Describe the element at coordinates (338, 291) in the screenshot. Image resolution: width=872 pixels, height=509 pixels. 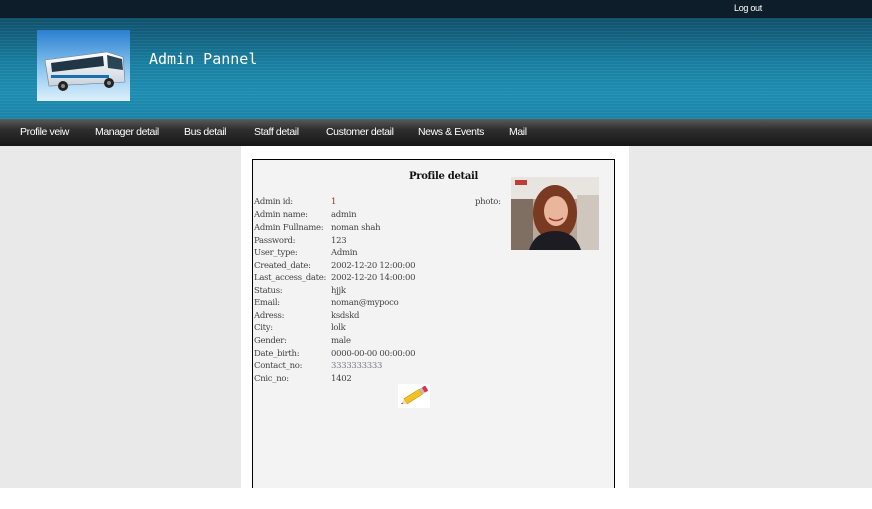
I see `field-value: hjjk` at that location.